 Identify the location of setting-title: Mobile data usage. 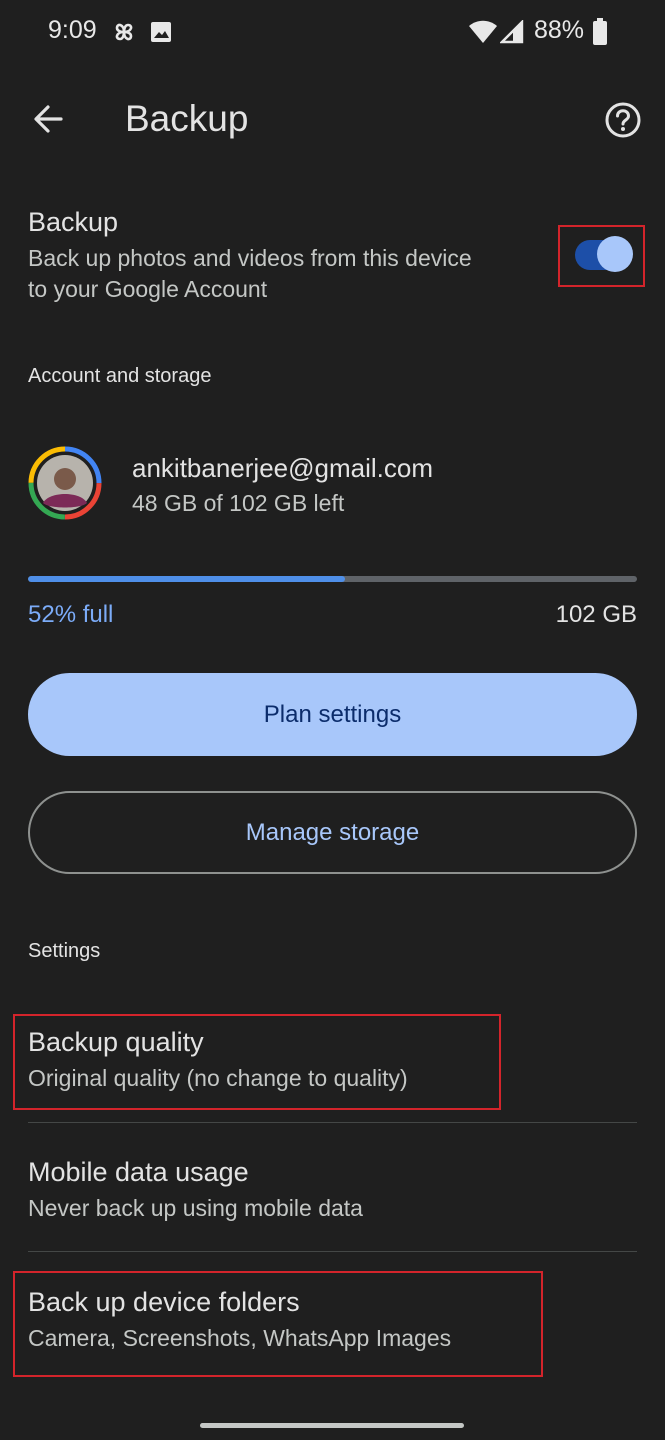
(138, 1172).